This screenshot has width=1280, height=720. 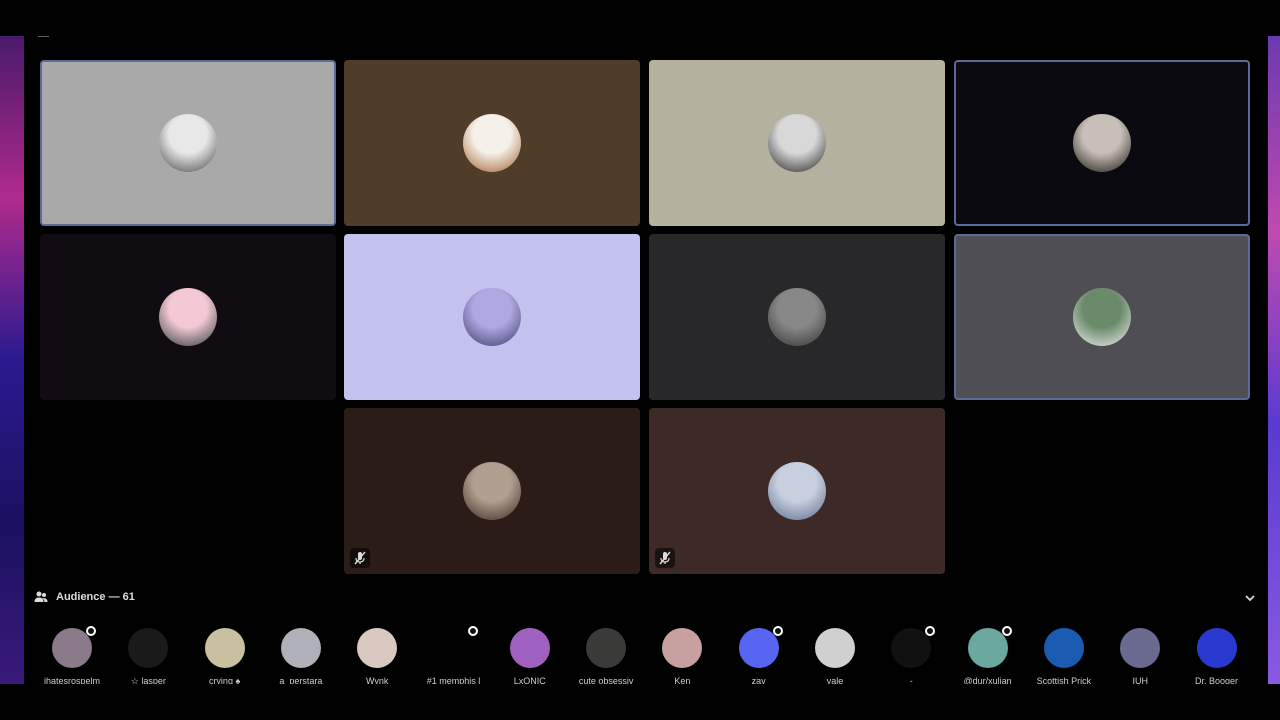 I want to click on audience-member-name: crying ♠, so click(x=224, y=680).